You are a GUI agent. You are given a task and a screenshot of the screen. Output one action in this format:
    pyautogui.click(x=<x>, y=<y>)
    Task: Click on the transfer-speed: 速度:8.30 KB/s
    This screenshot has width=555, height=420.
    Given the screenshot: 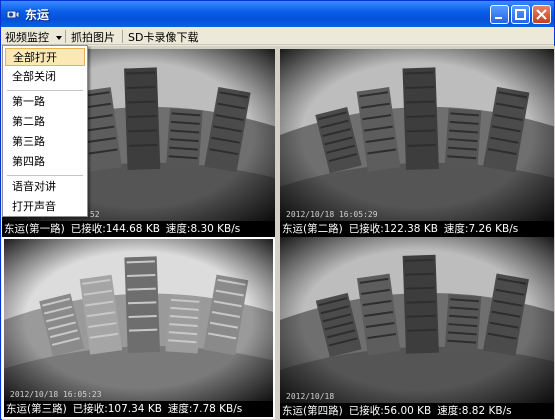 What is the action you would take?
    pyautogui.click(x=203, y=229)
    